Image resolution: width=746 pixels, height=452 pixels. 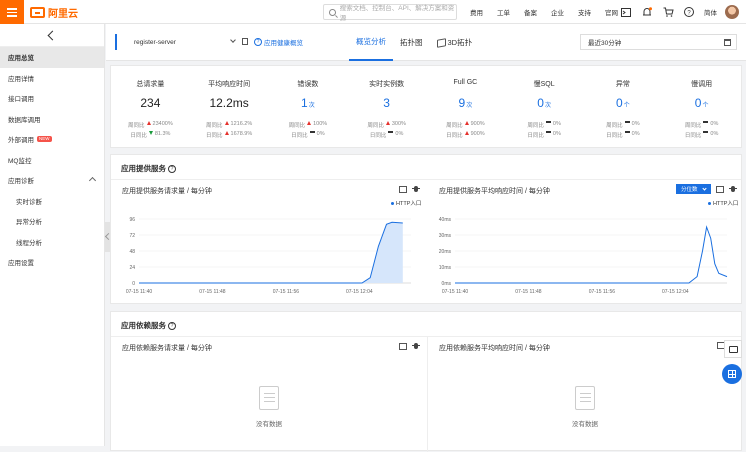 I want to click on day-compare: 日同比 900%, so click(x=465, y=135).